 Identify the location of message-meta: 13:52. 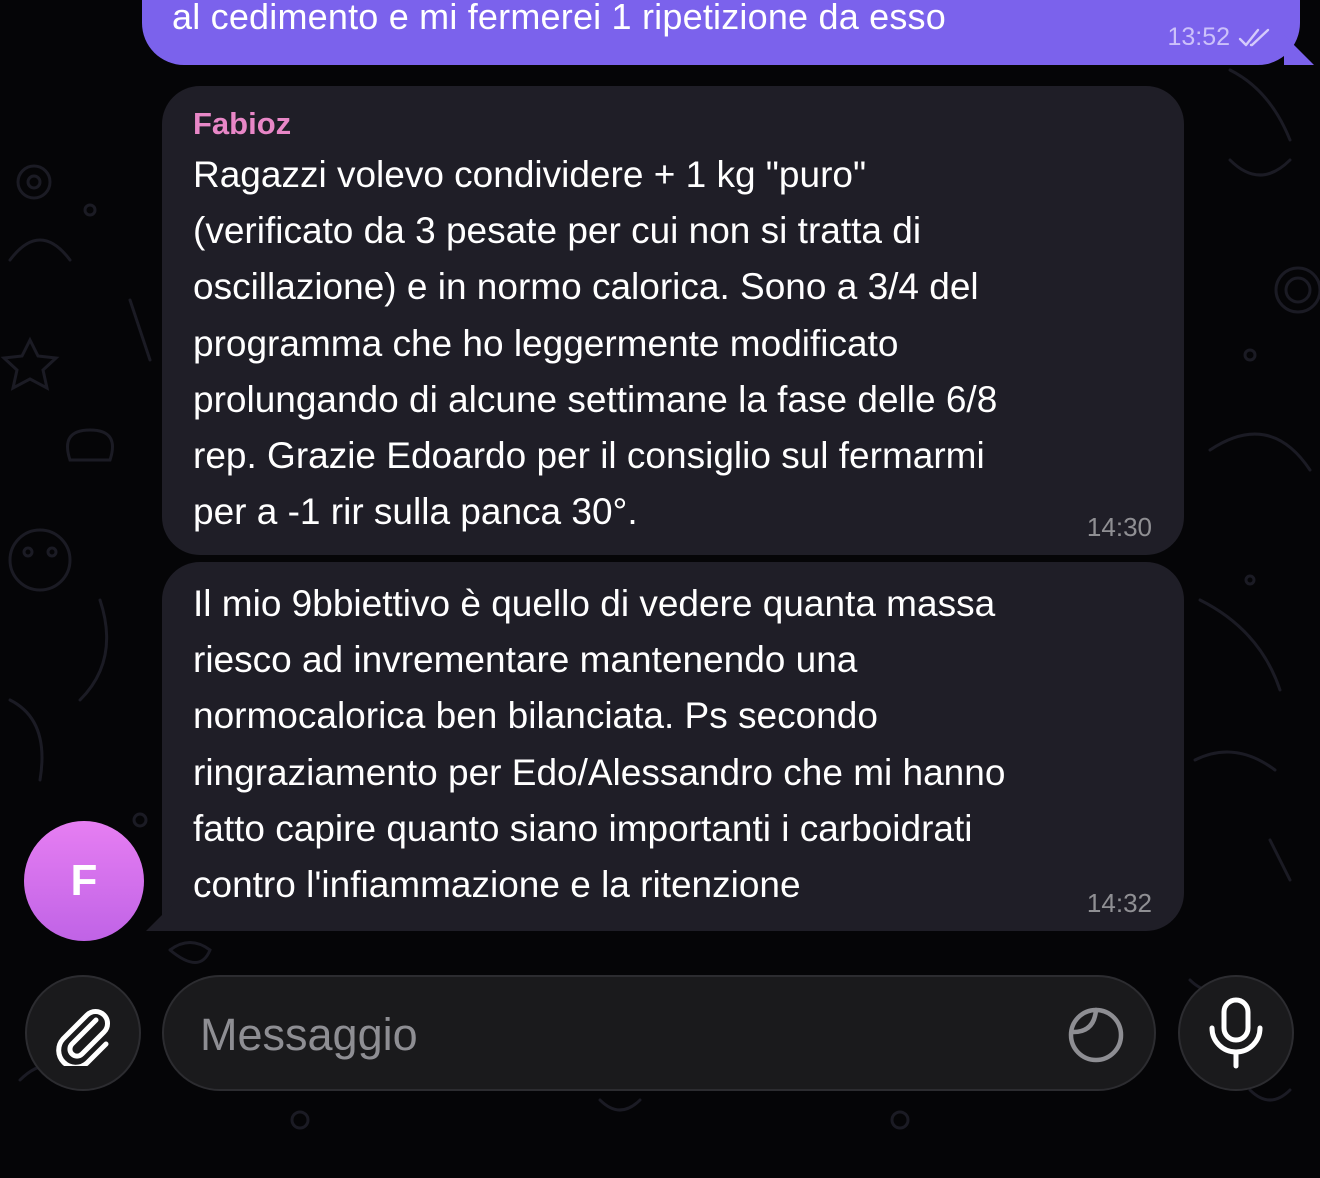
(1219, 37).